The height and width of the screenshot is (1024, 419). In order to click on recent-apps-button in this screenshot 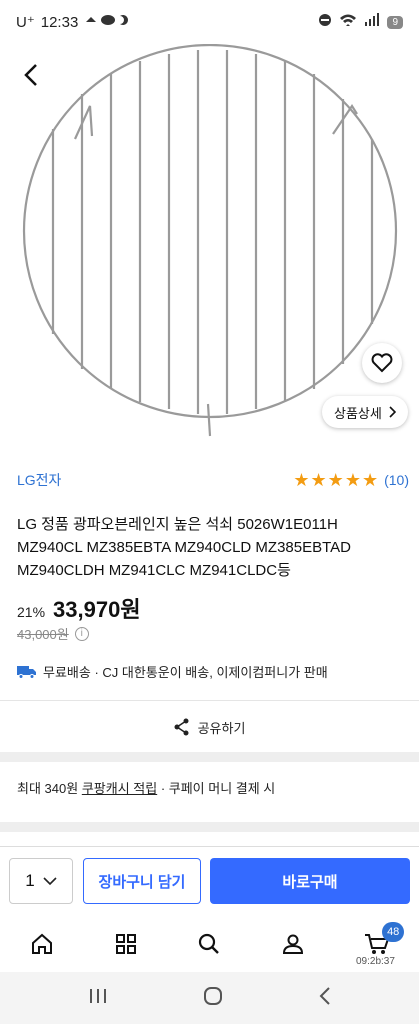, I will do `click(98, 998)`.